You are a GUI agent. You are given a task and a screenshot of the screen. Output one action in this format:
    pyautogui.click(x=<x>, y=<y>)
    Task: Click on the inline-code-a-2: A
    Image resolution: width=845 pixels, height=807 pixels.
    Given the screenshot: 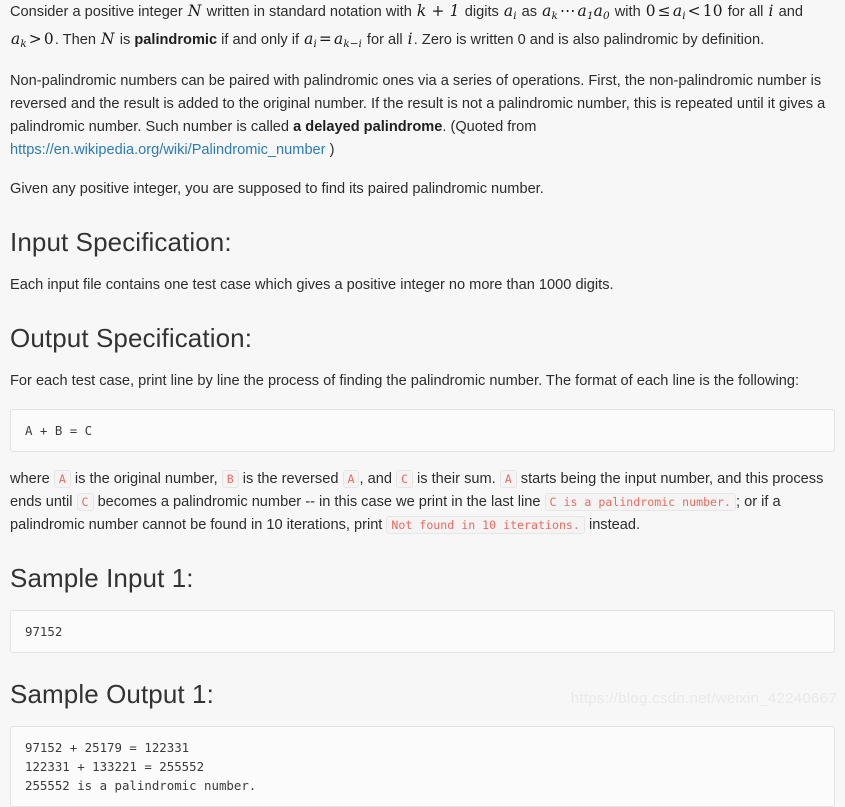 What is the action you would take?
    pyautogui.click(x=351, y=478)
    